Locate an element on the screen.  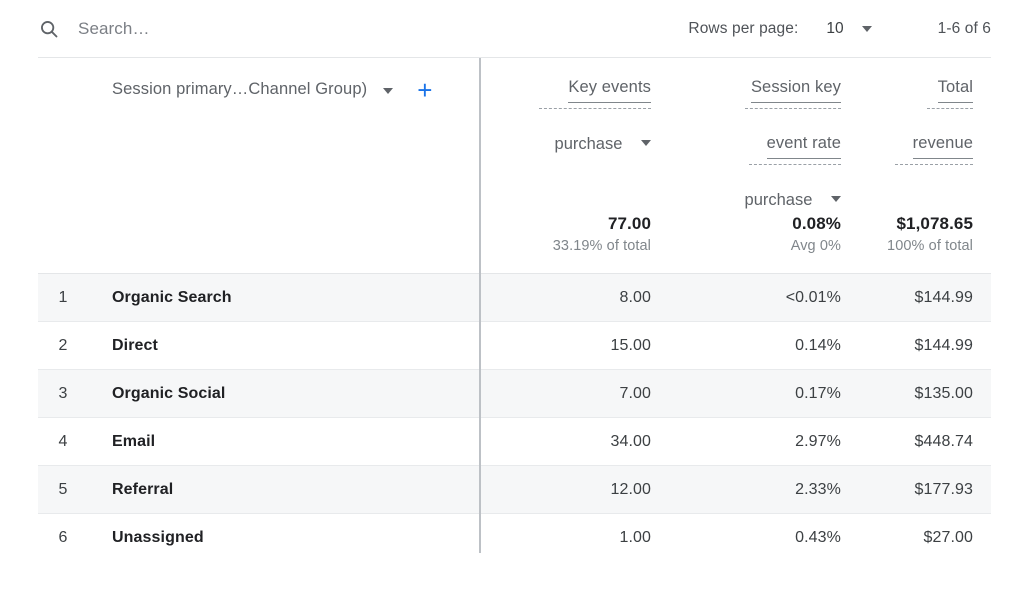
metric-header-name: Total is located at coordinates (955, 88).